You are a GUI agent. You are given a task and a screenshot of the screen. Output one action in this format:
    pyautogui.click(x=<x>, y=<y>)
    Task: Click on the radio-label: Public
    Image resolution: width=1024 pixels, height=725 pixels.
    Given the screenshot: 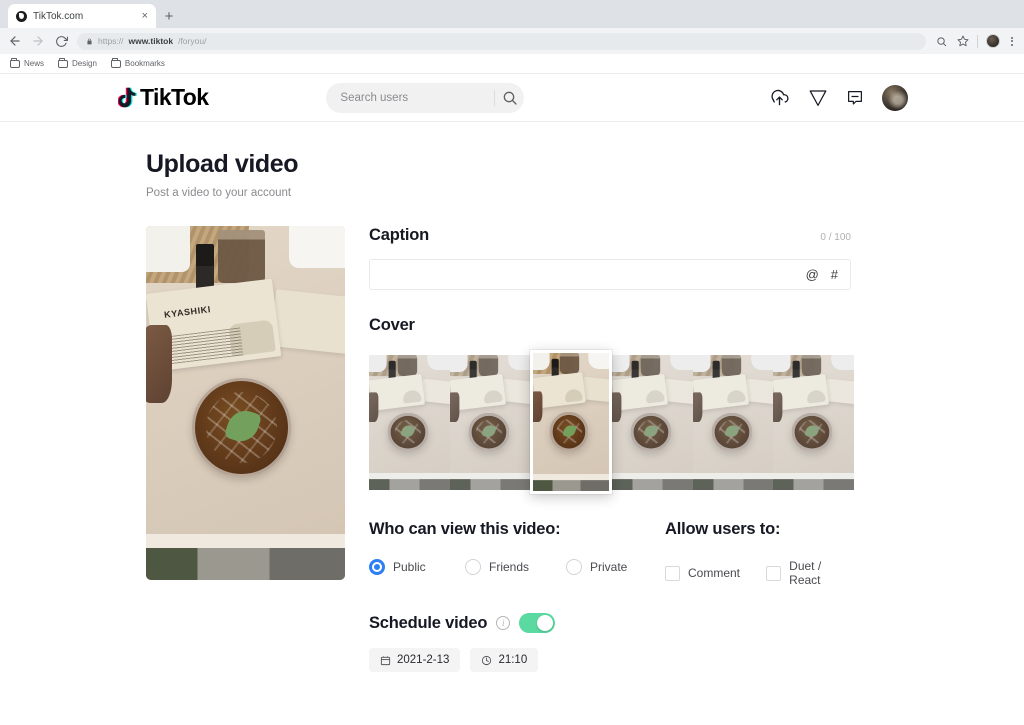 What is the action you would take?
    pyautogui.click(x=409, y=567)
    